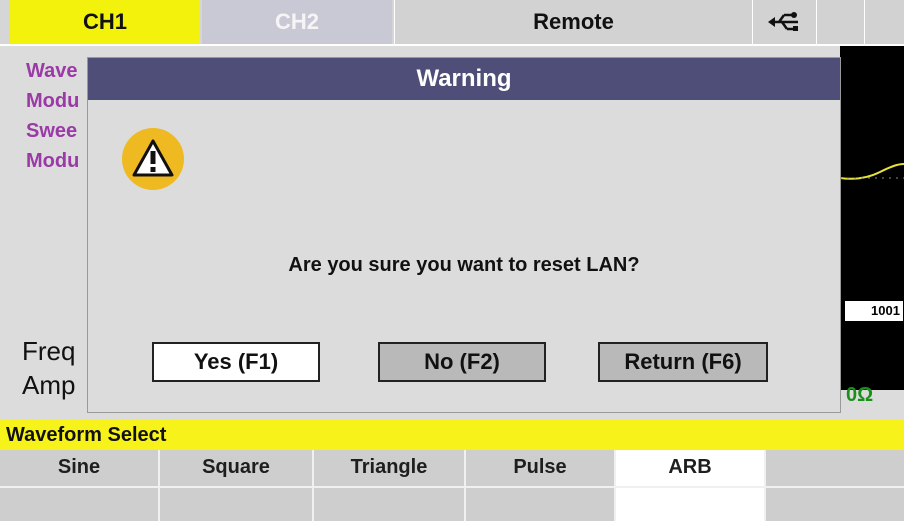 The width and height of the screenshot is (904, 521). Describe the element at coordinates (51, 131) in the screenshot. I see `menu-item-sweep: Swee` at that location.